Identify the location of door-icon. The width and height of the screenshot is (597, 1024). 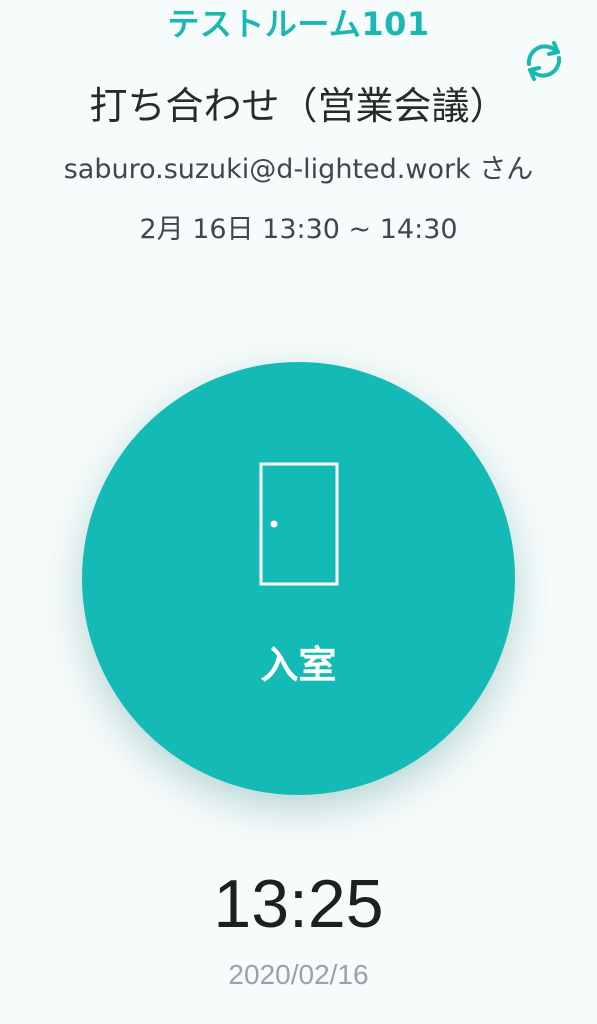
(299, 524).